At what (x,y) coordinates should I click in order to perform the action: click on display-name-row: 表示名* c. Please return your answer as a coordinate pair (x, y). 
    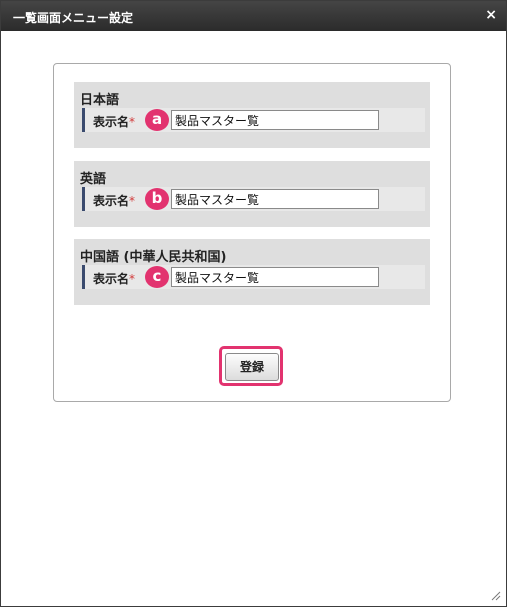
    Looking at the image, I should click on (253, 277).